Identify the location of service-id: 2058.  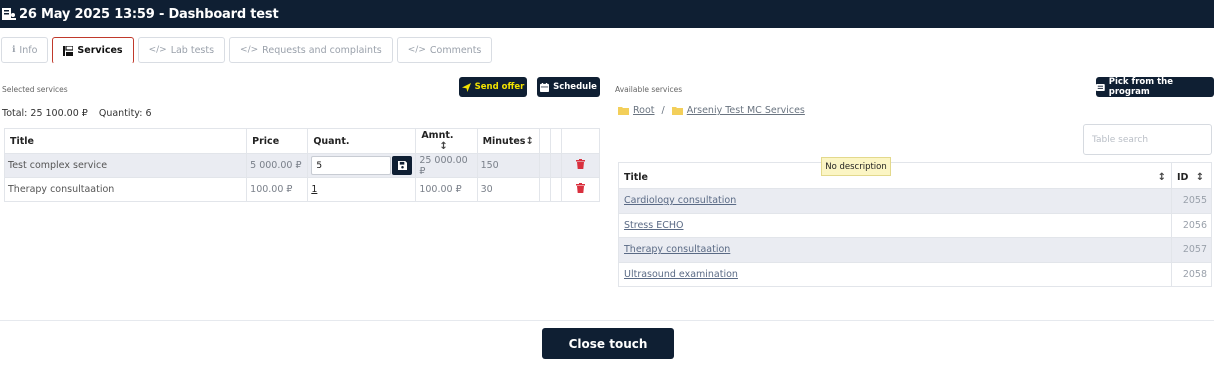
(1191, 274).